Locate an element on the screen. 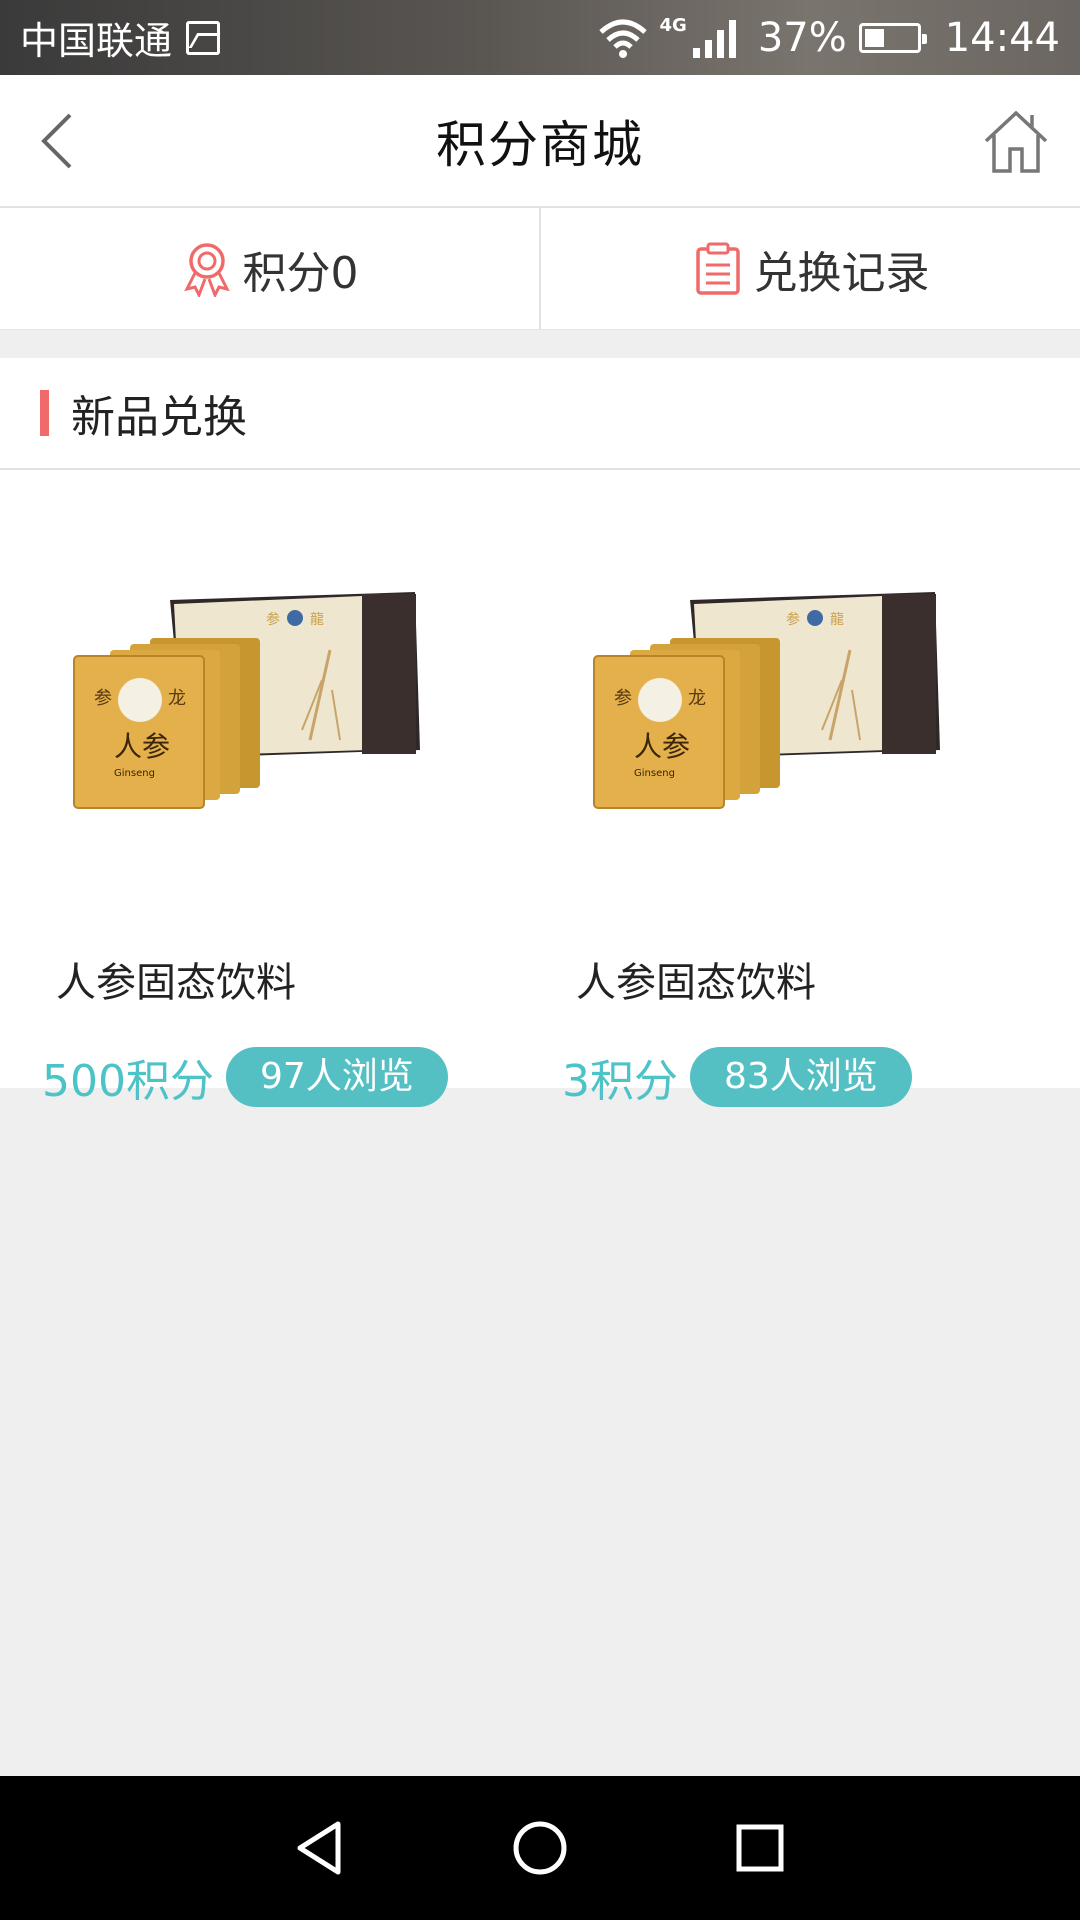  clock: 14:44 is located at coordinates (1002, 37).